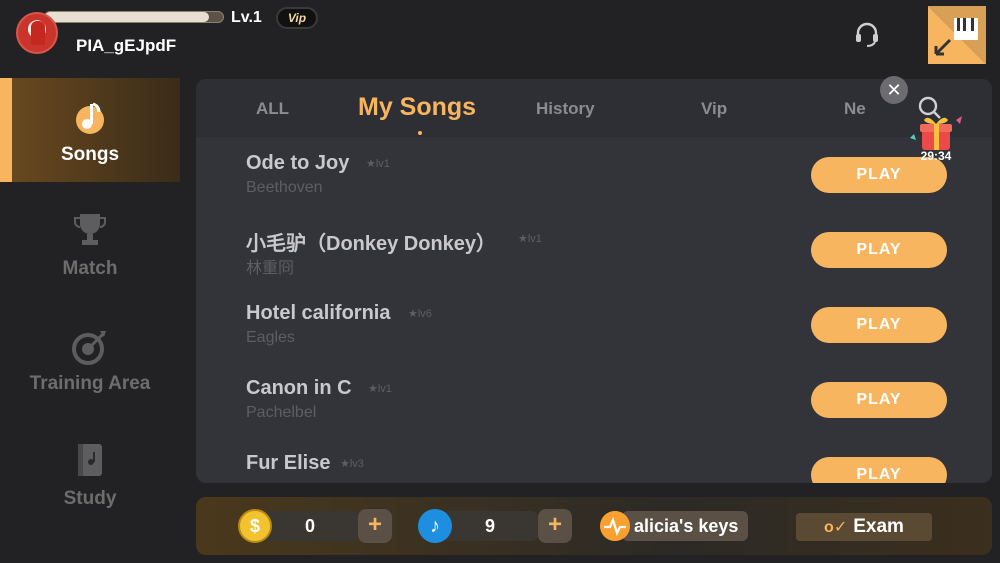  I want to click on alicias-keys-label: alicia's keys, so click(685, 526).